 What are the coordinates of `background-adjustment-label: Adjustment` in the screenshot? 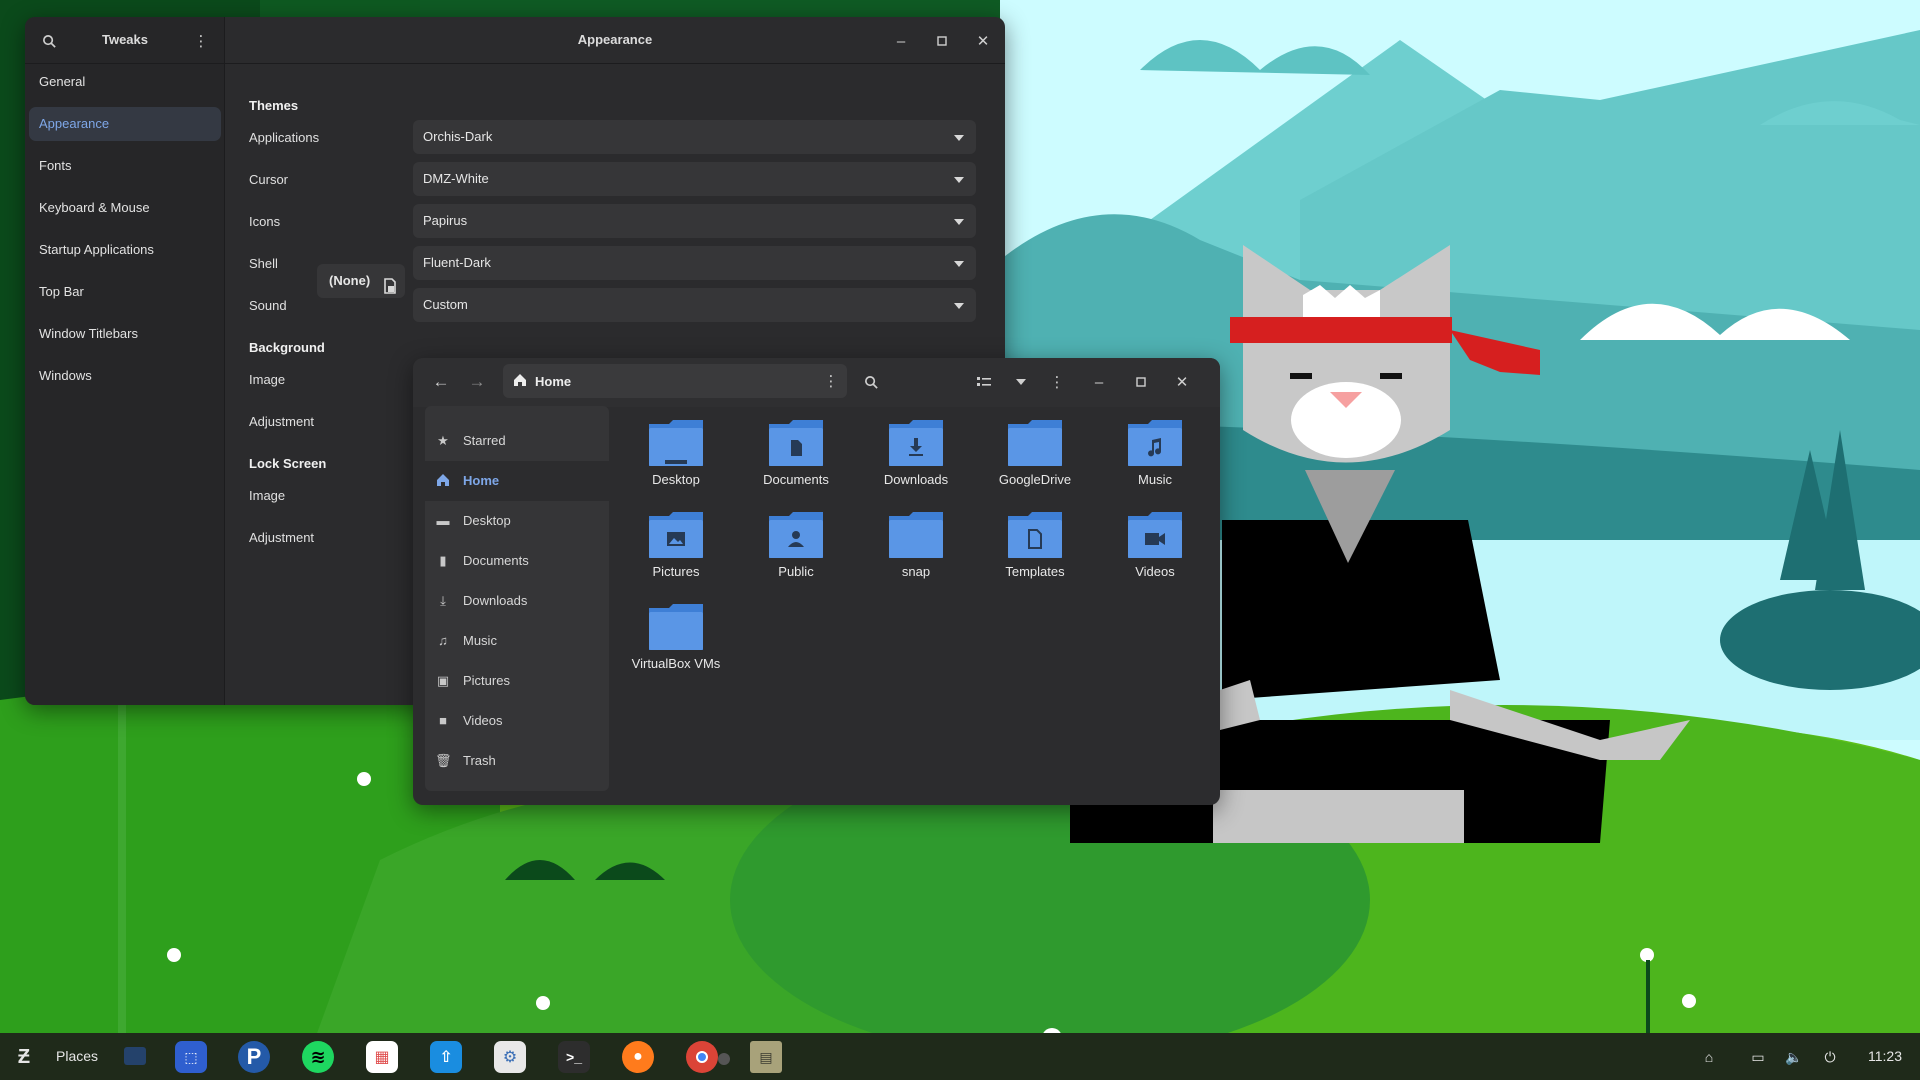 It's located at (282, 421).